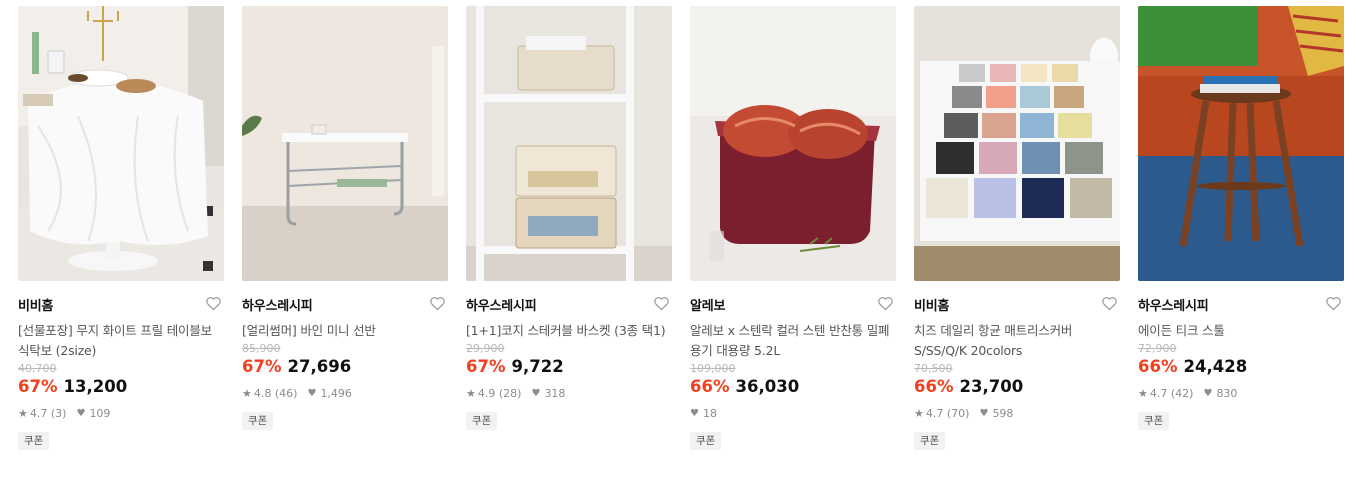 Image resolution: width=1356 pixels, height=477 pixels. I want to click on original-price: 72,900, so click(1157, 348).